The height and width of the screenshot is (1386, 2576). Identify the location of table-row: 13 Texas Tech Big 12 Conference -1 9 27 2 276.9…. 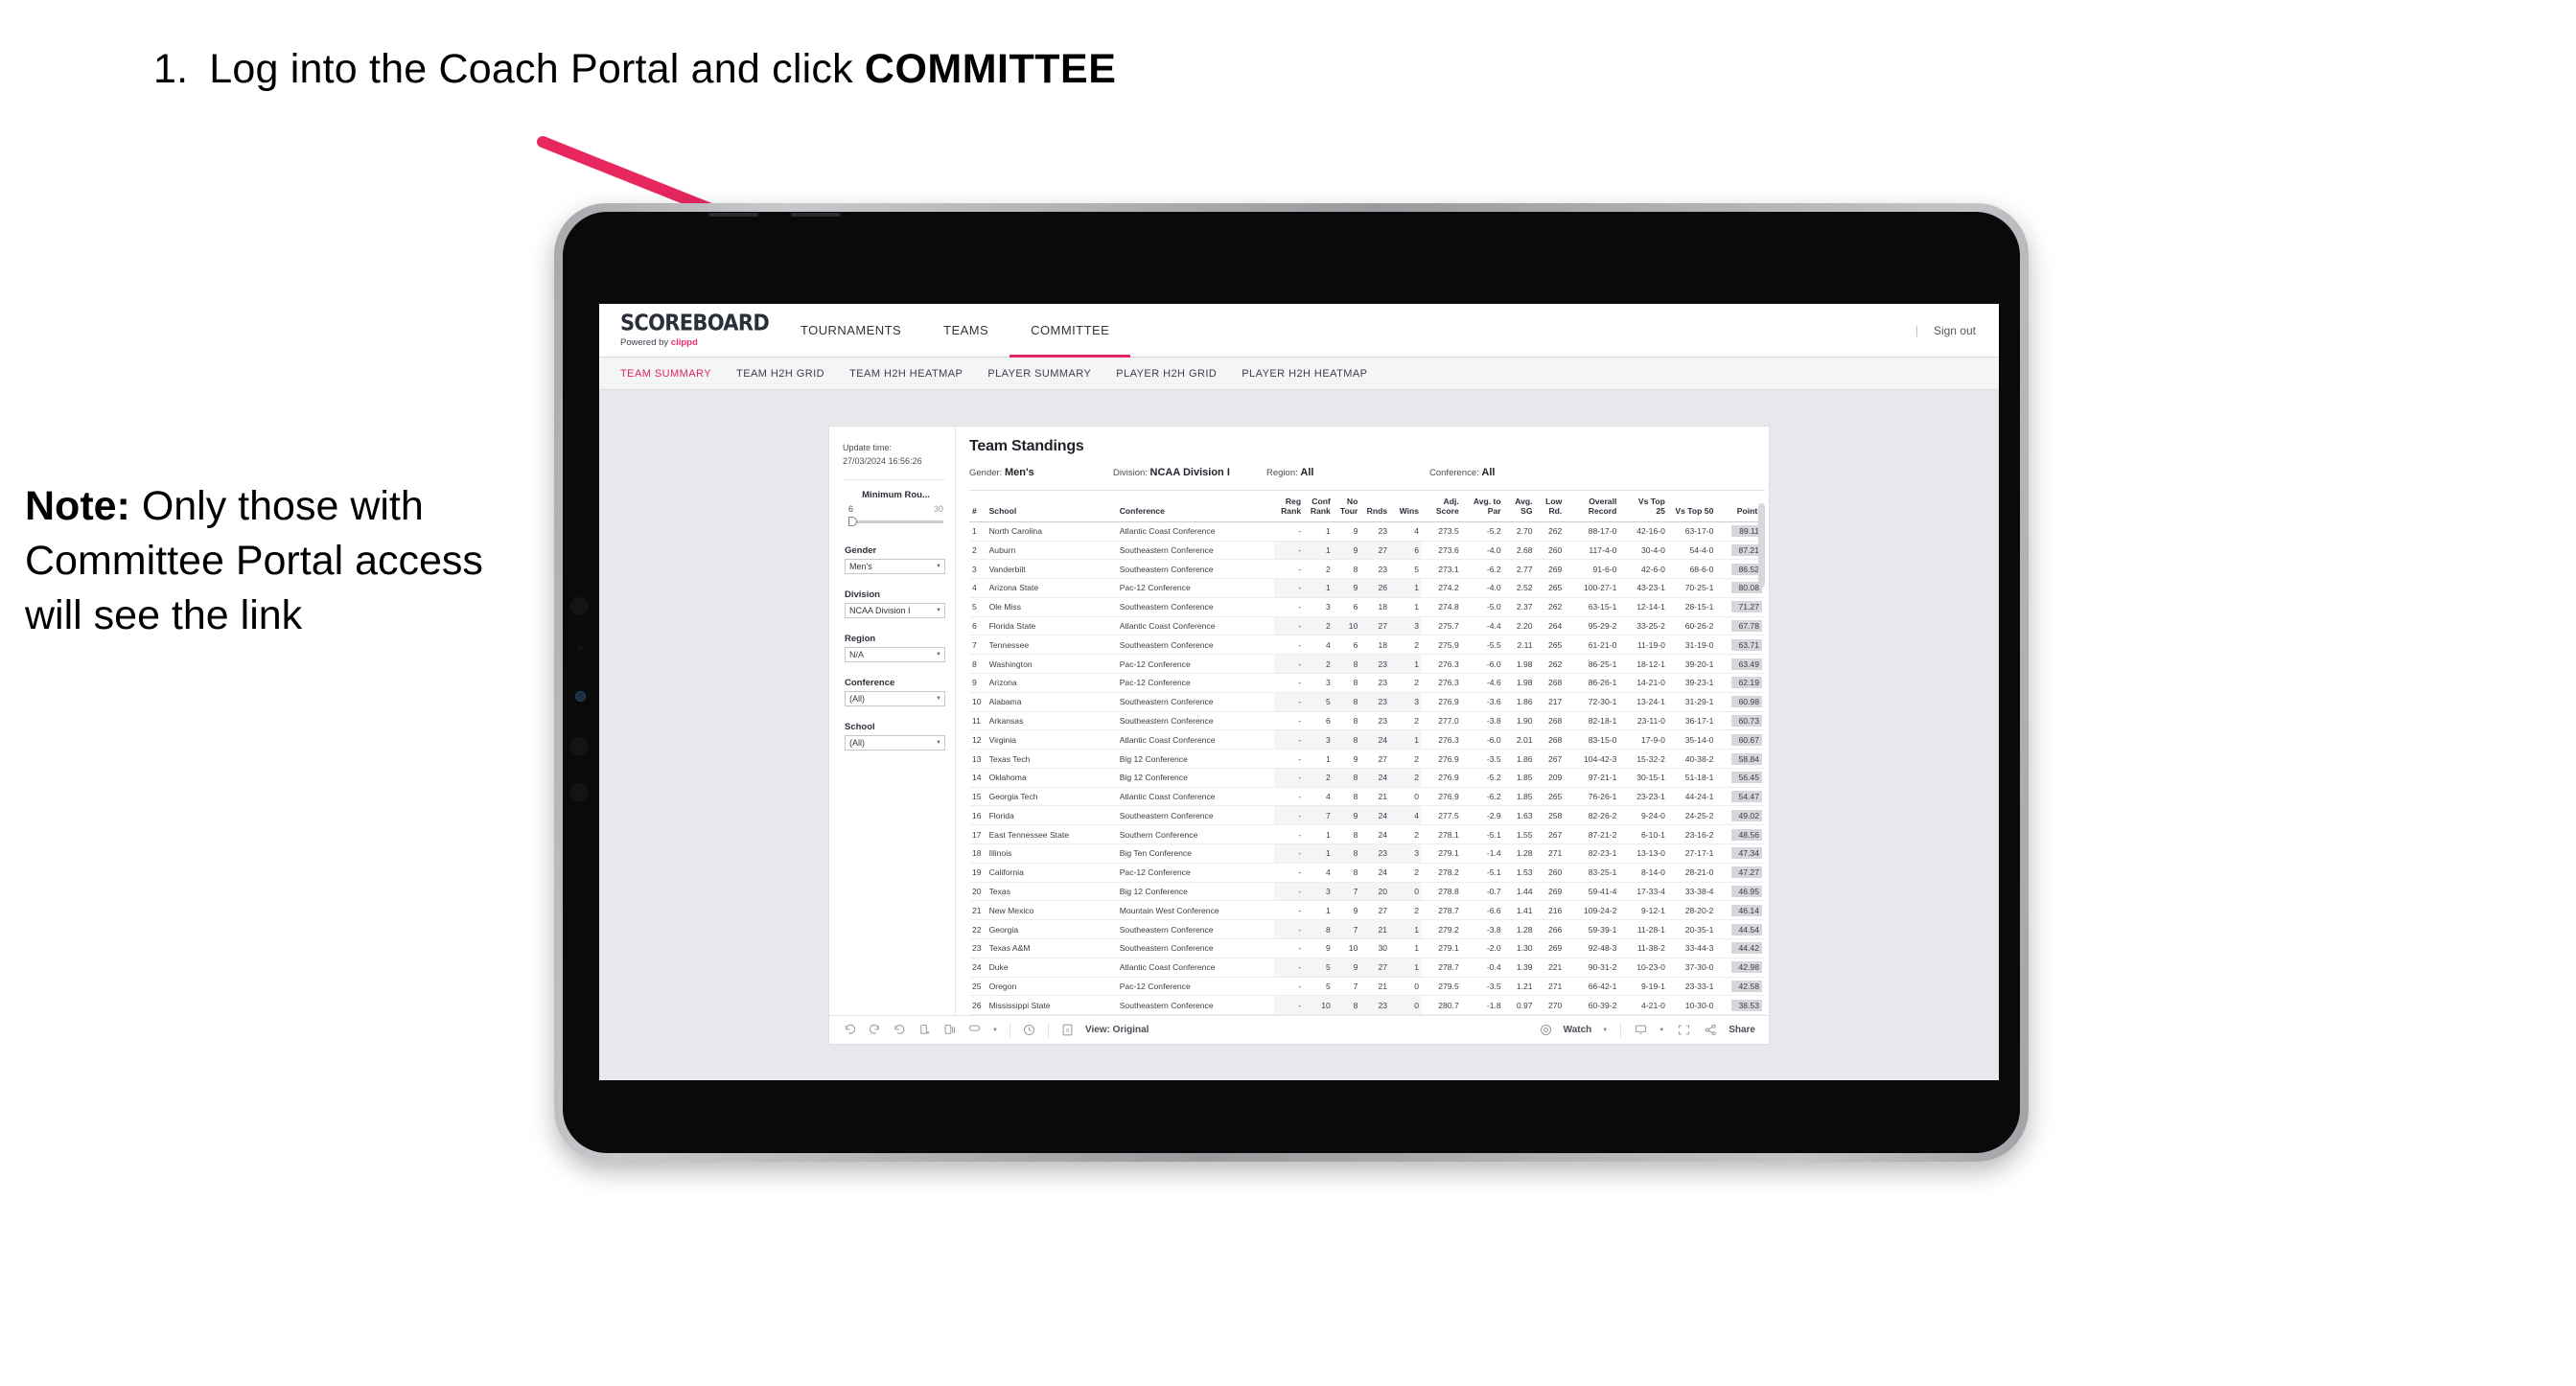
(1367, 759).